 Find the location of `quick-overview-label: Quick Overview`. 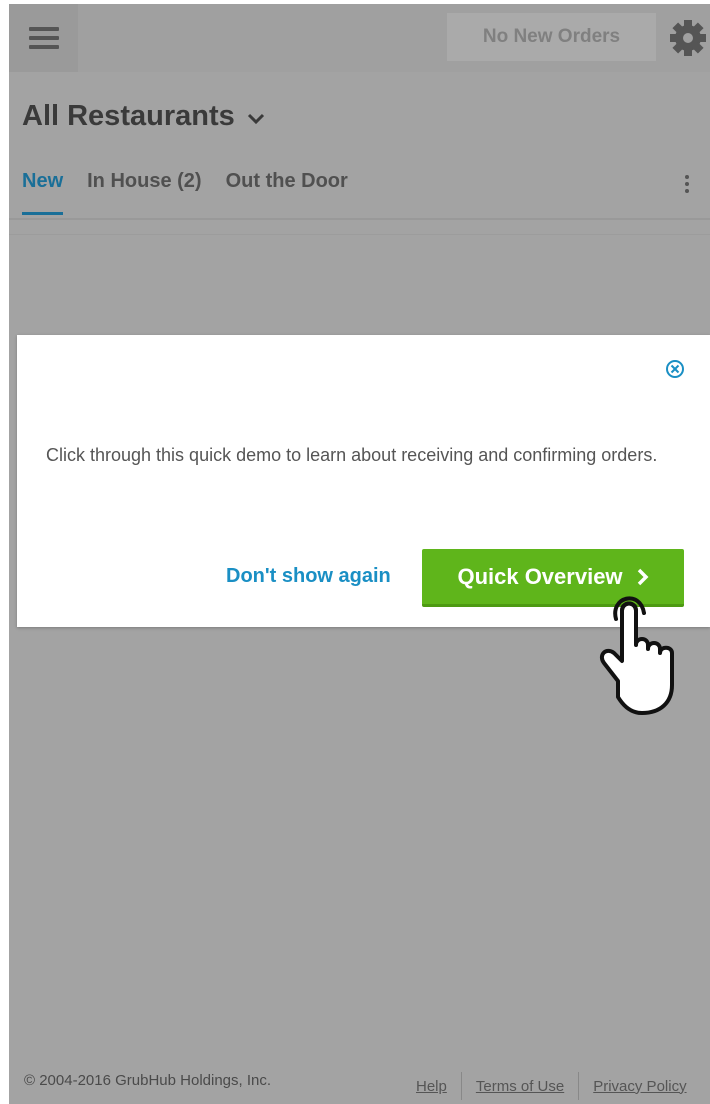

quick-overview-label: Quick Overview is located at coordinates (540, 576).